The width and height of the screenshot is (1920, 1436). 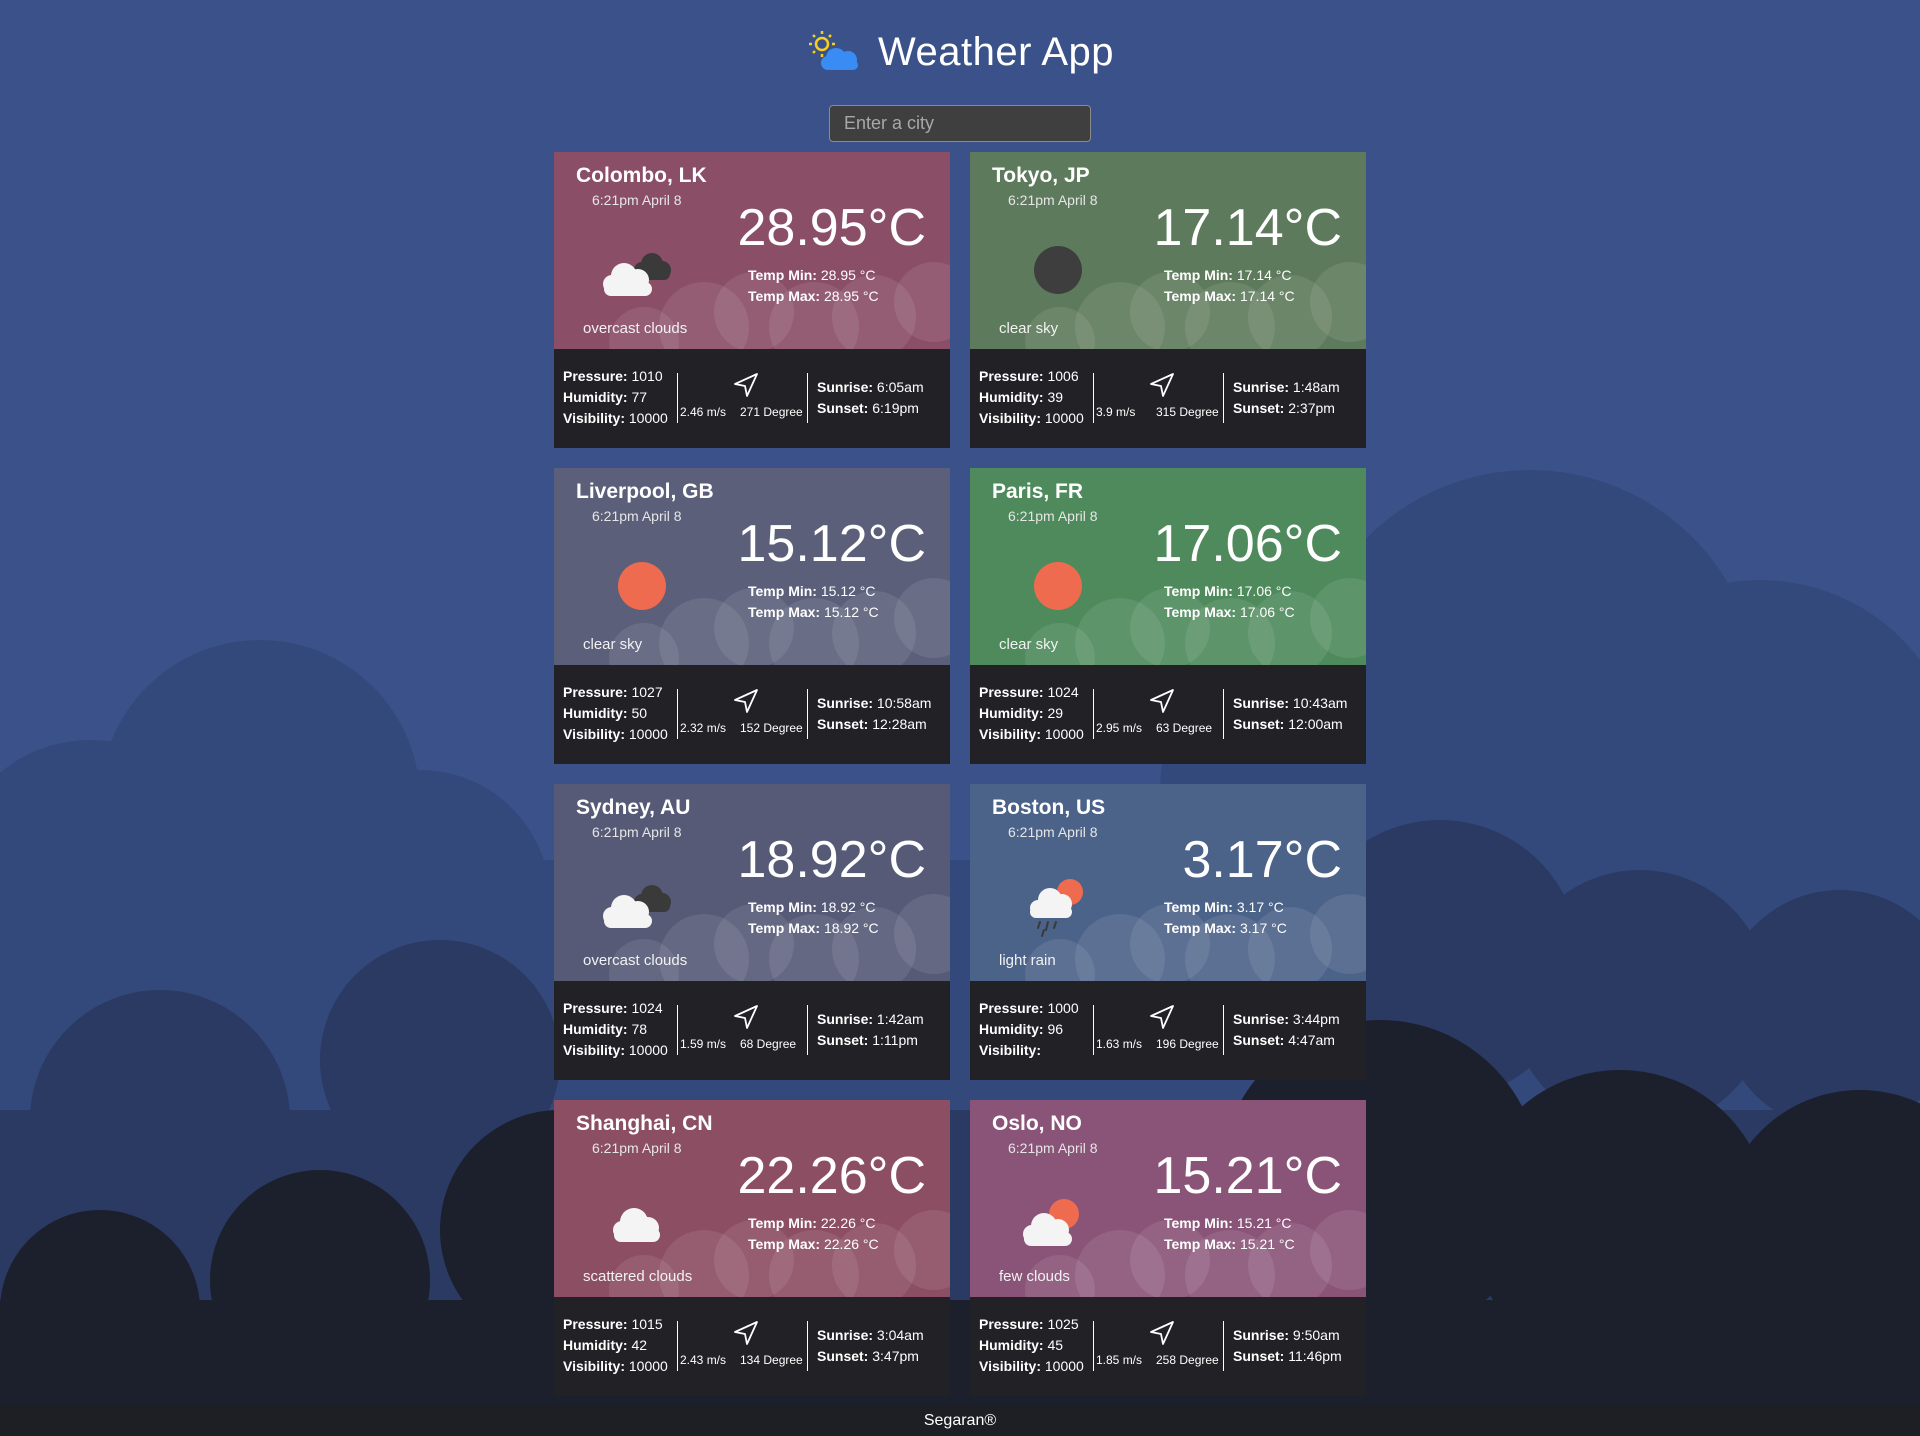 What do you see at coordinates (1247, 1176) in the screenshot?
I see `current-temperature: 15.21°C` at bounding box center [1247, 1176].